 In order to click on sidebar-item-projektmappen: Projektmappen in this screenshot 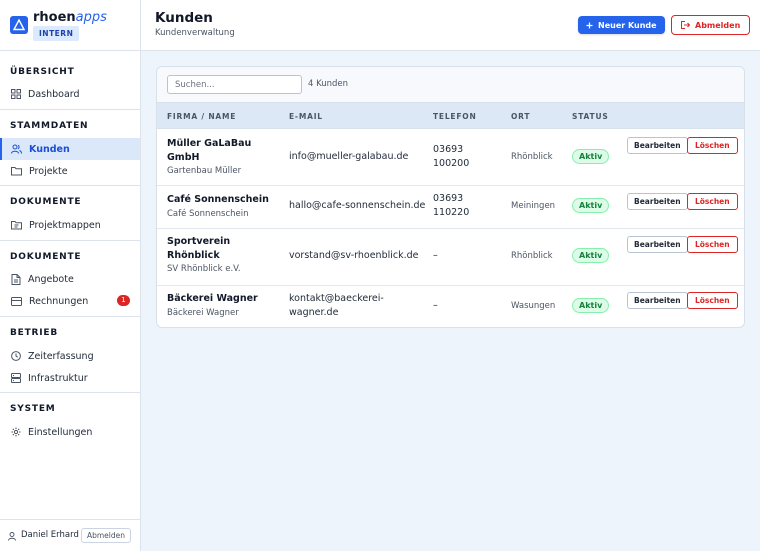, I will do `click(70, 225)`.